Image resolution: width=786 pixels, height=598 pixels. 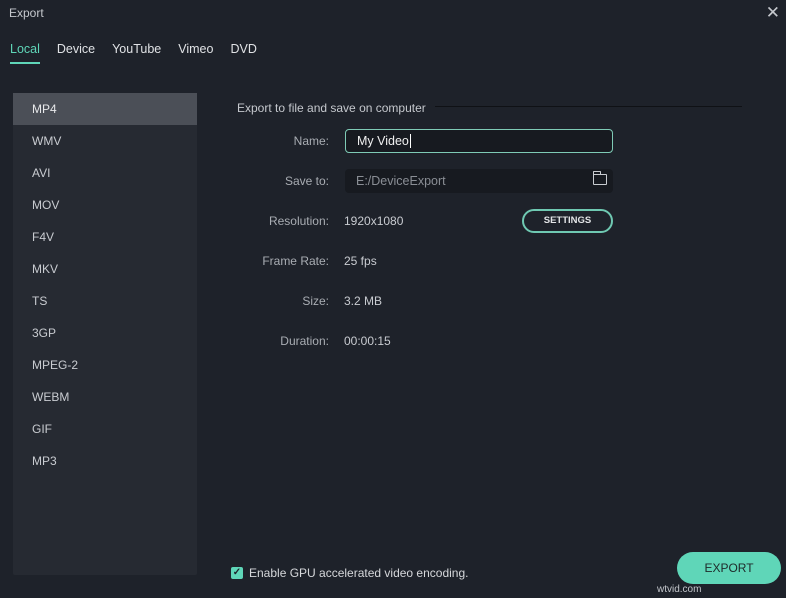 I want to click on format-mkv: MKV, so click(x=105, y=269).